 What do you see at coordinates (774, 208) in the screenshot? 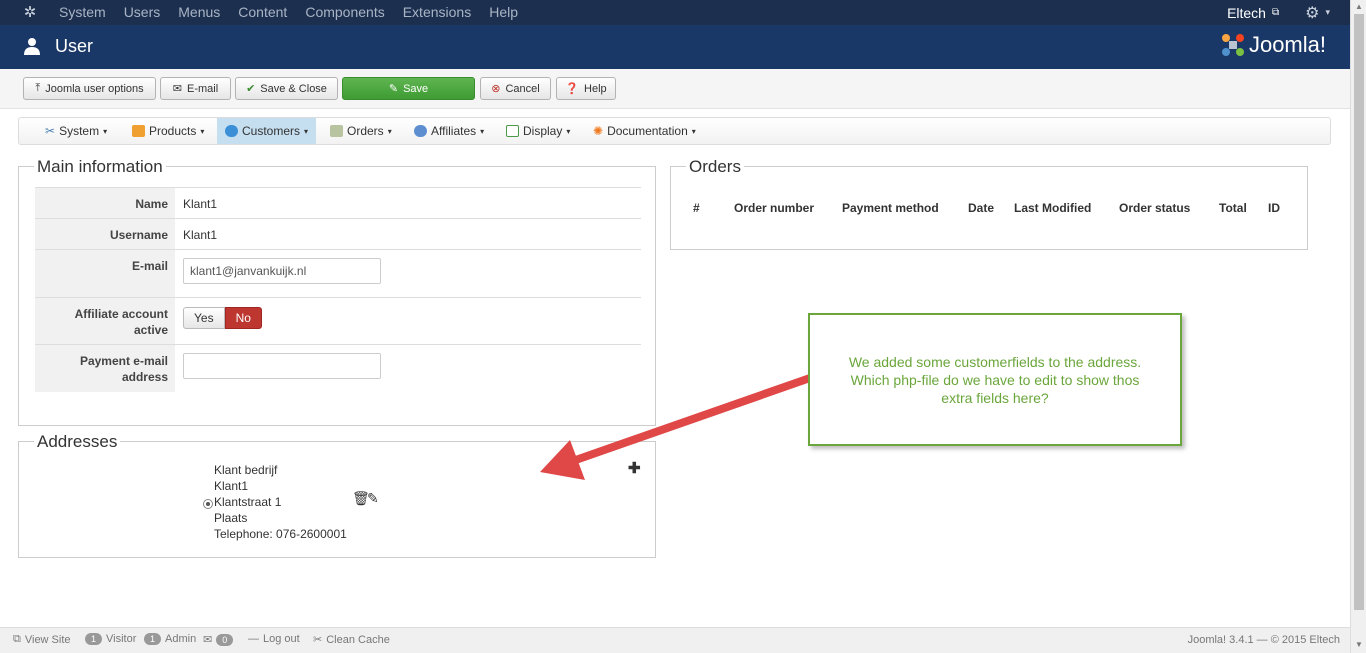
I see `orders-col-order-number: Order number` at bounding box center [774, 208].